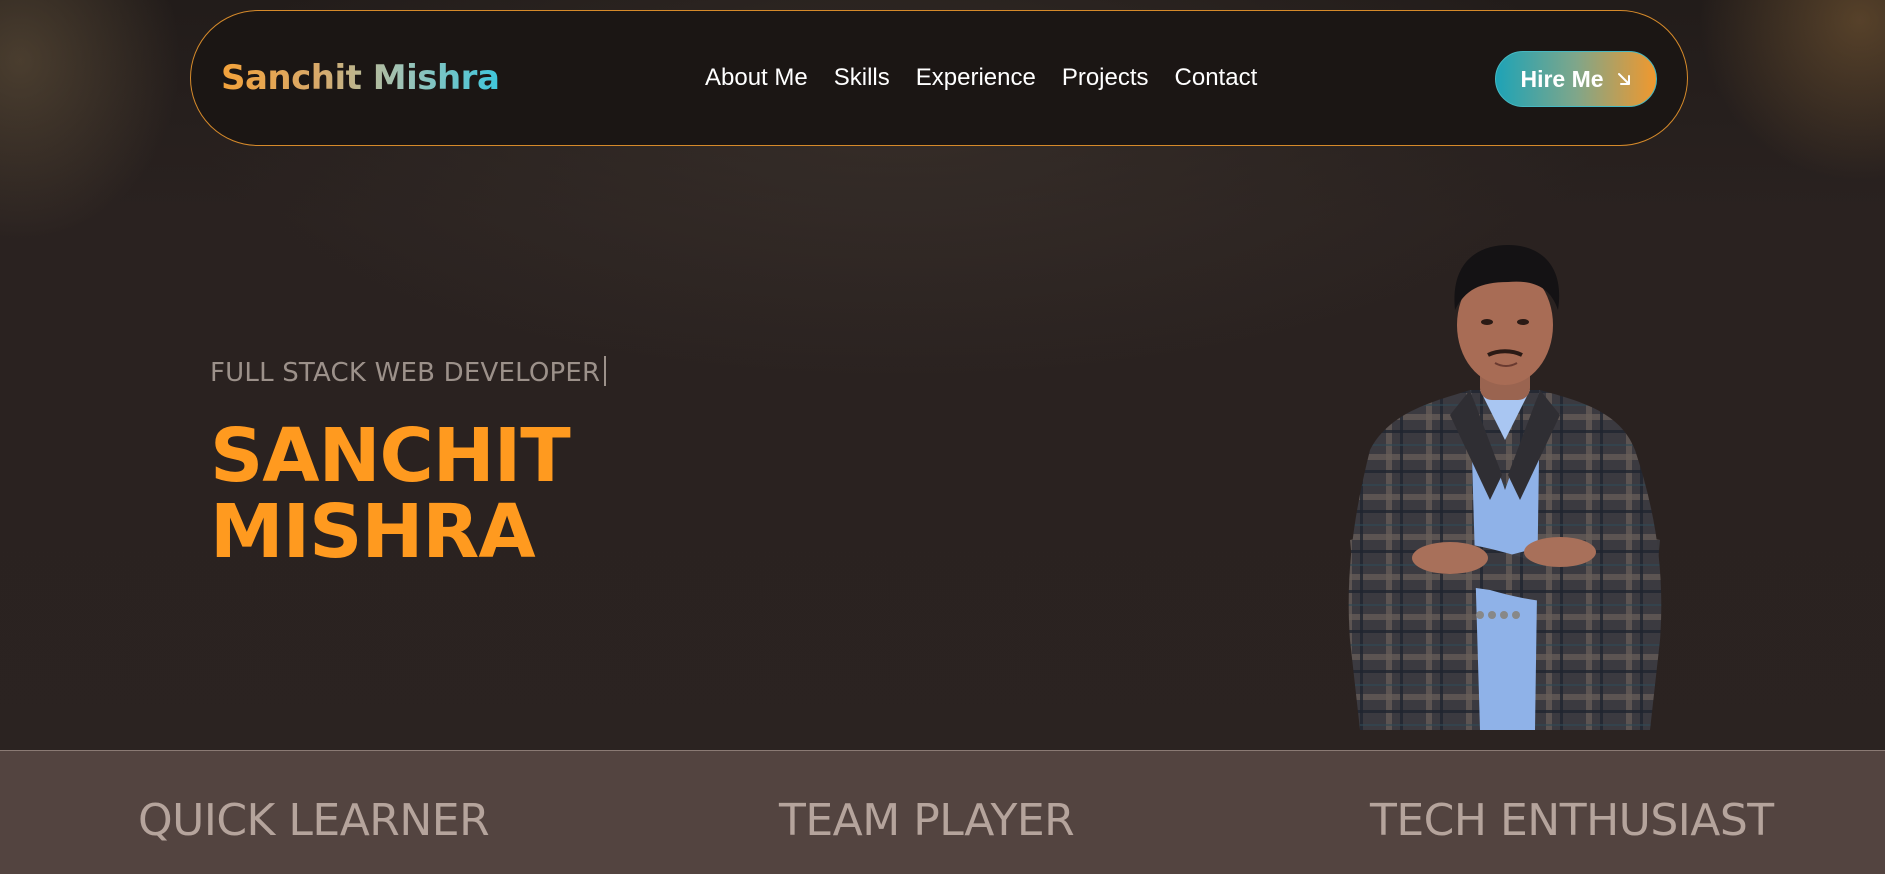 The width and height of the screenshot is (1885, 874). What do you see at coordinates (1572, 820) in the screenshot?
I see `trait-tech-enthusiast: TECH ENTHUSIAST` at bounding box center [1572, 820].